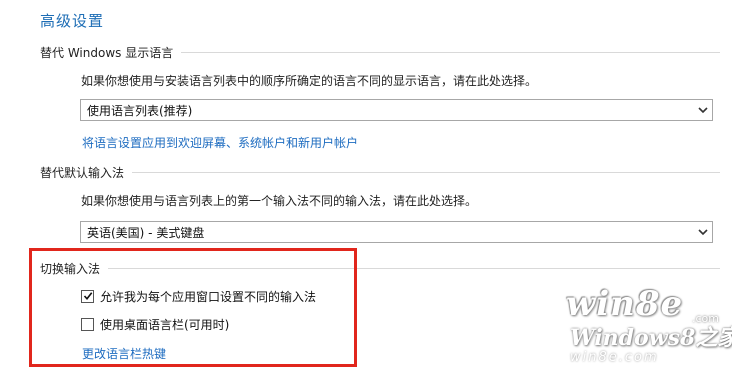  Describe the element at coordinates (309, 81) in the screenshot. I see `display-language-description: 如果你想使用与安装语言列表中的顺序所确定的语言不同的显示语言，请在此处选择。` at that location.